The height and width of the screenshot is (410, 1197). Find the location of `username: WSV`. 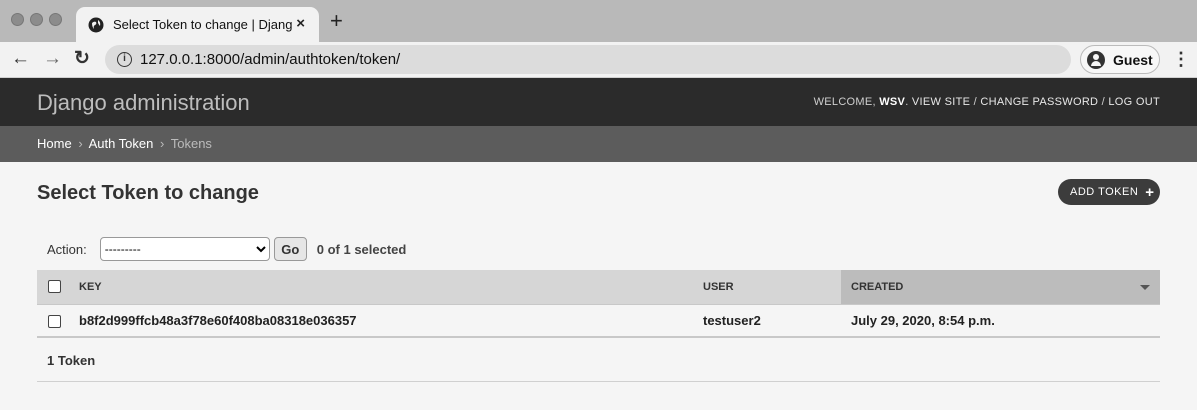

username: WSV is located at coordinates (892, 102).